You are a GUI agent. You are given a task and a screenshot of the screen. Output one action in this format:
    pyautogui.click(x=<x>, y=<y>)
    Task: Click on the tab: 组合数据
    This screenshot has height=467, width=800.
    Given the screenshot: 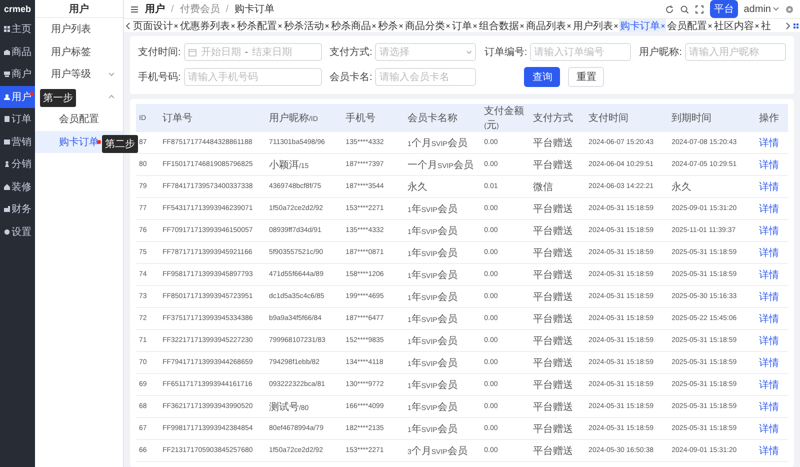 What is the action you would take?
    pyautogui.click(x=501, y=25)
    